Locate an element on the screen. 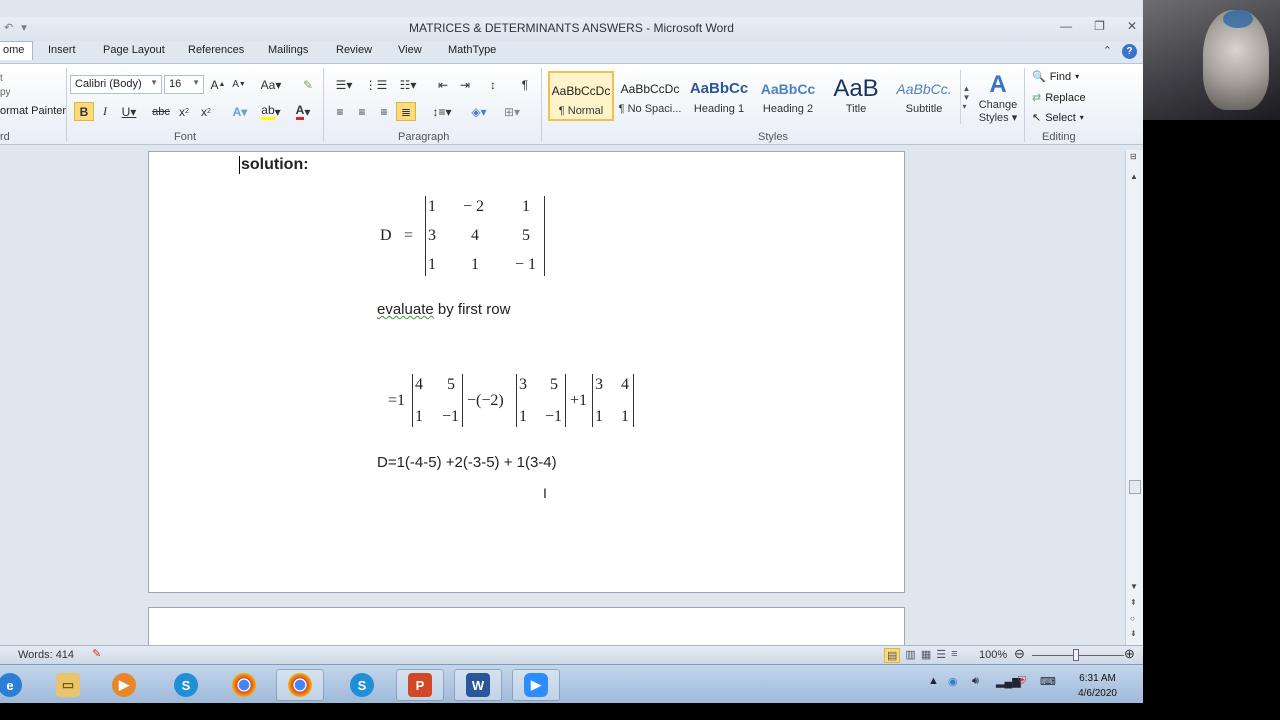 This screenshot has height=720, width=1280. align-right-icon: ≡ is located at coordinates (384, 111).